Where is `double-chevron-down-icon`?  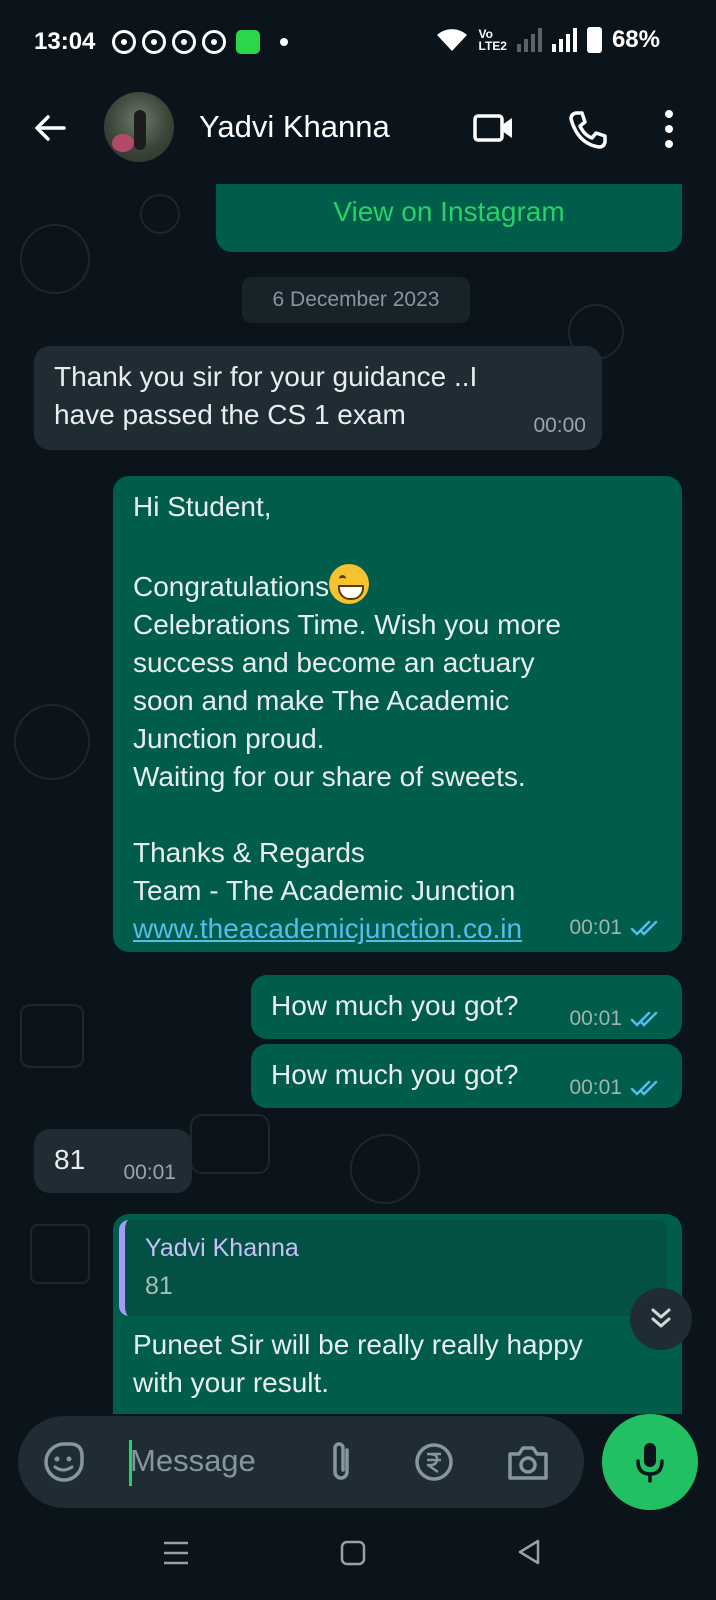 double-chevron-down-icon is located at coordinates (661, 1318).